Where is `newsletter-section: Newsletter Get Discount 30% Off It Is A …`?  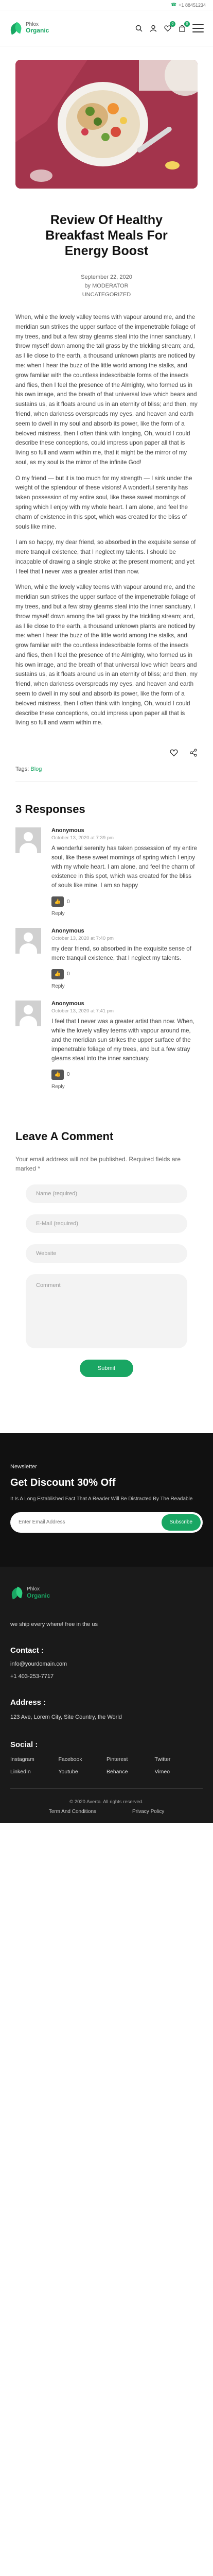
newsletter-section: Newsletter Get Discount 30% Off It Is A … is located at coordinates (106, 1499).